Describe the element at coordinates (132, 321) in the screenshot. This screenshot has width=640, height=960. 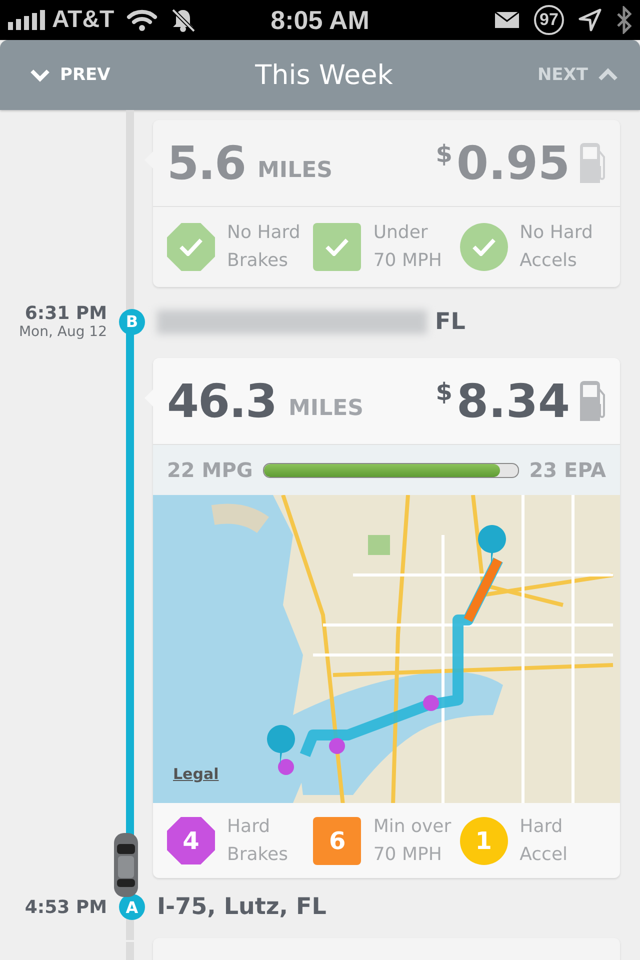
I see `stop-marker: B` at that location.